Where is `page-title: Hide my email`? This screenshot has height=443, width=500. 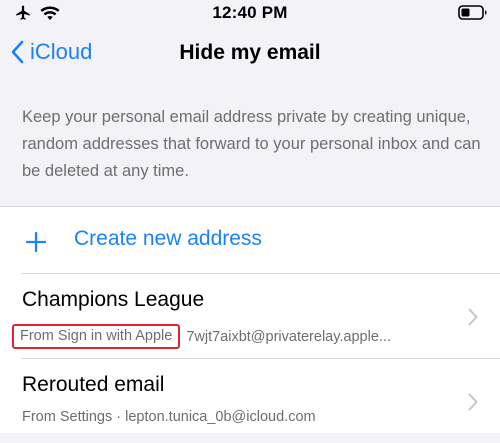 page-title: Hide my email is located at coordinates (250, 52).